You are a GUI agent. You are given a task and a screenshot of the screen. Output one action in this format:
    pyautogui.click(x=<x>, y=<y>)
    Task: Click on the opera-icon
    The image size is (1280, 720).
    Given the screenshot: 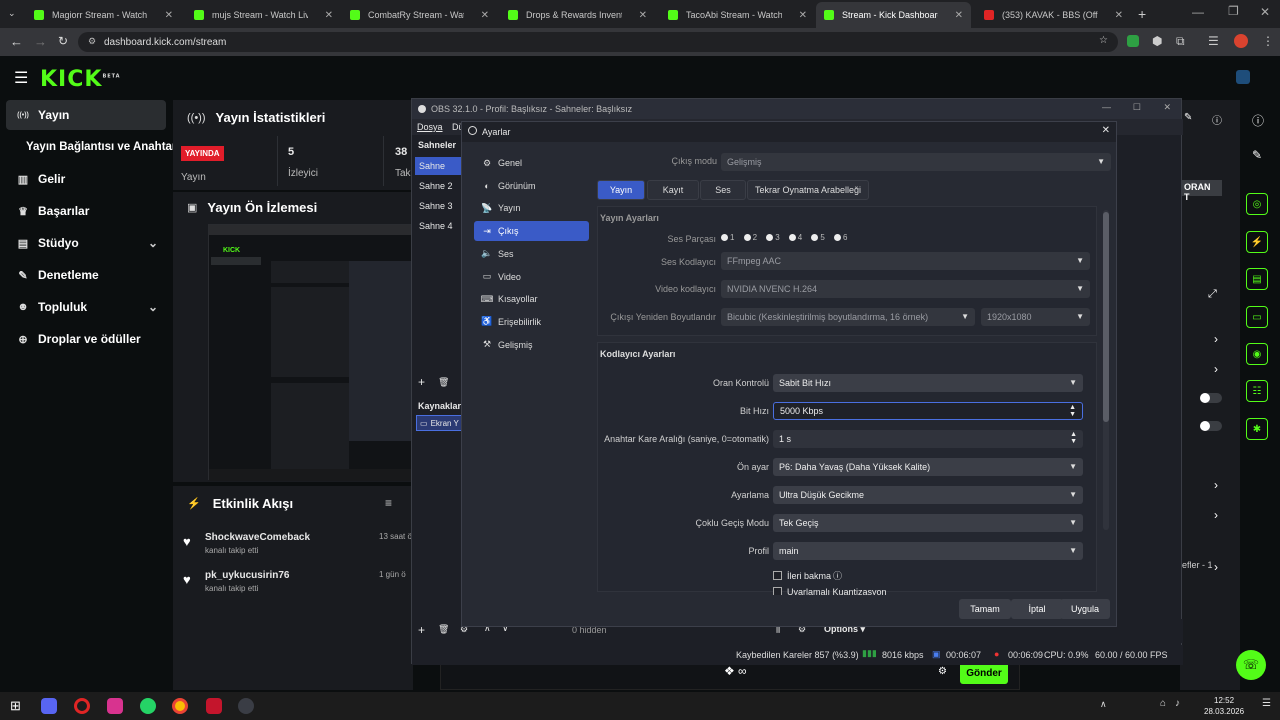 What is the action you would take?
    pyautogui.click(x=82, y=706)
    